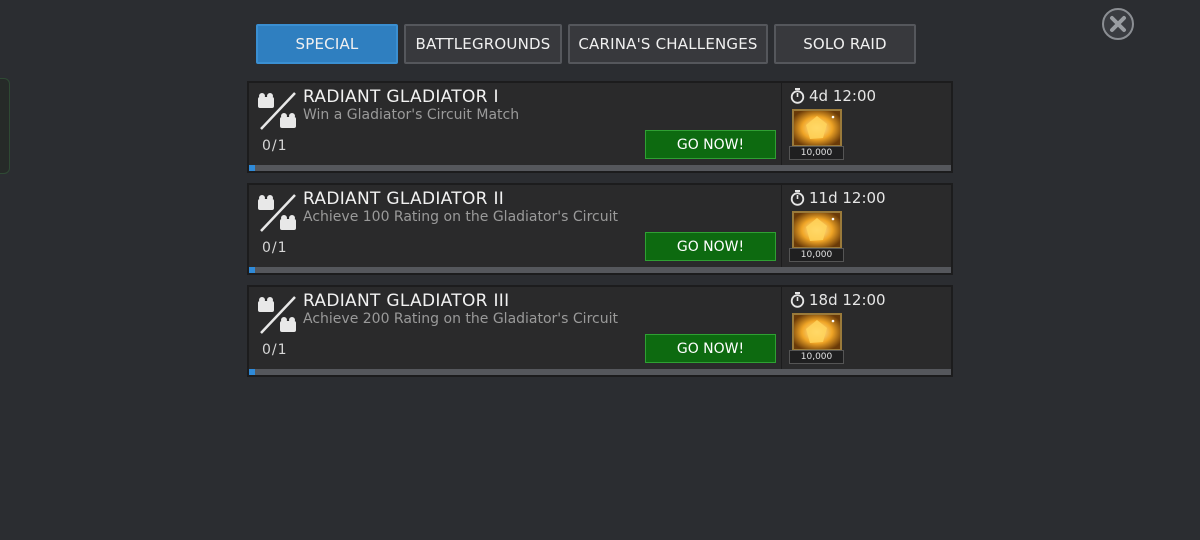 The image size is (1200, 540). What do you see at coordinates (406, 301) in the screenshot?
I see `quest-title: RADIANT GLADIATOR III` at bounding box center [406, 301].